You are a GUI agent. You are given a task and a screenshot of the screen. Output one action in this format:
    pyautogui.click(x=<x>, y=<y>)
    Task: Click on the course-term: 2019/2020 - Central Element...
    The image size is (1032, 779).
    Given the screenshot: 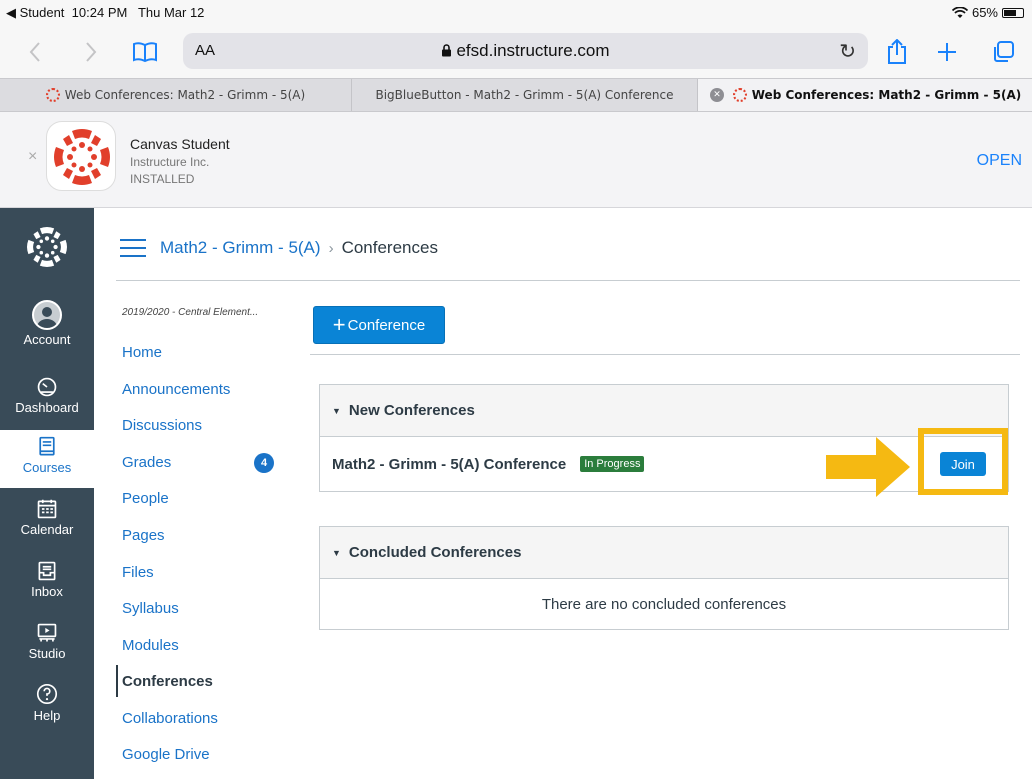 What is the action you would take?
    pyautogui.click(x=190, y=312)
    